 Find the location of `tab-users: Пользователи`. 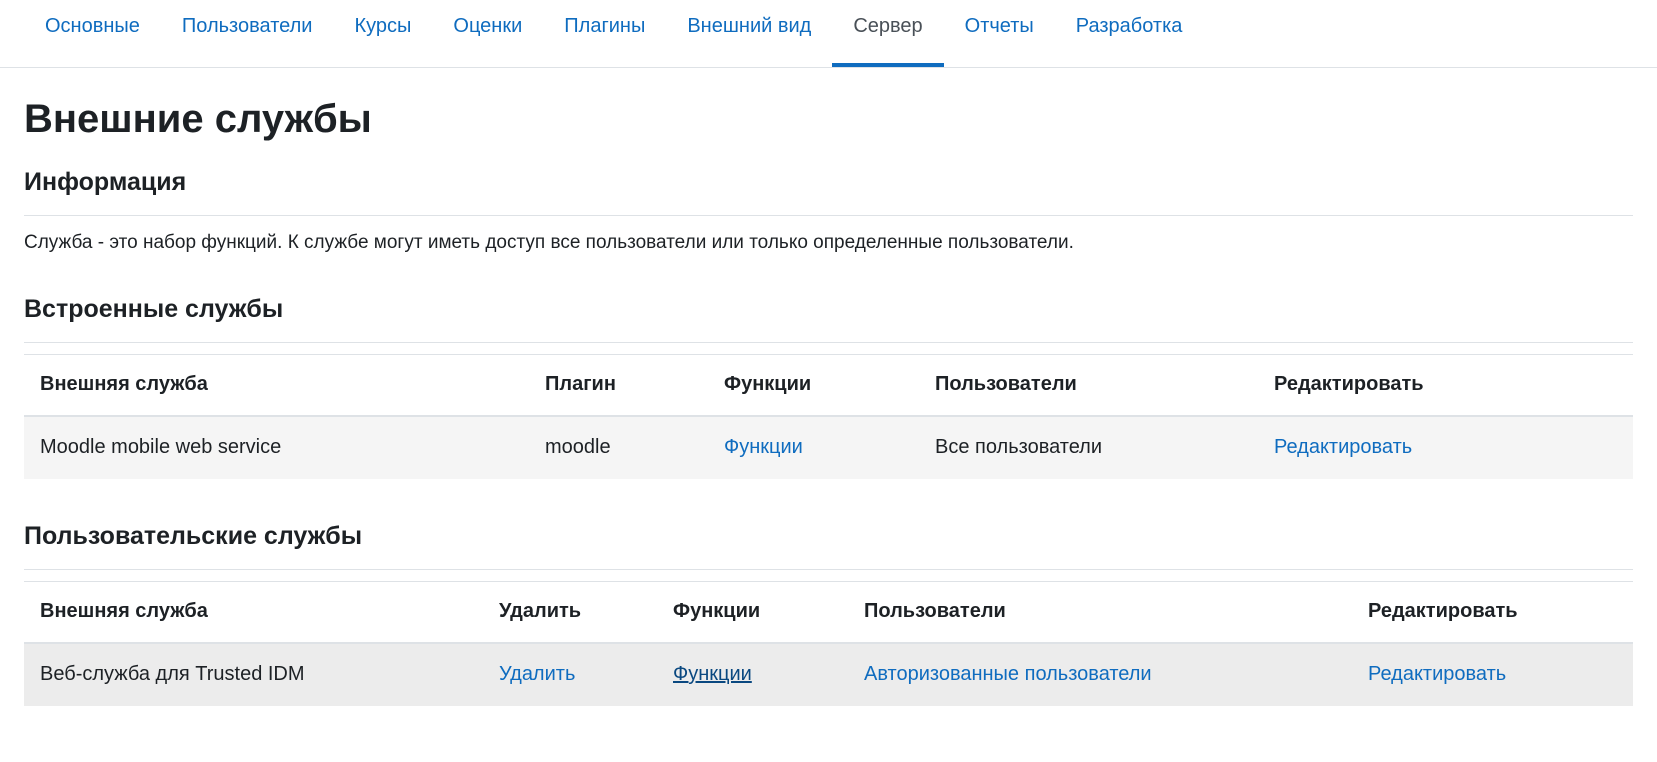

tab-users: Пользователи is located at coordinates (247, 33).